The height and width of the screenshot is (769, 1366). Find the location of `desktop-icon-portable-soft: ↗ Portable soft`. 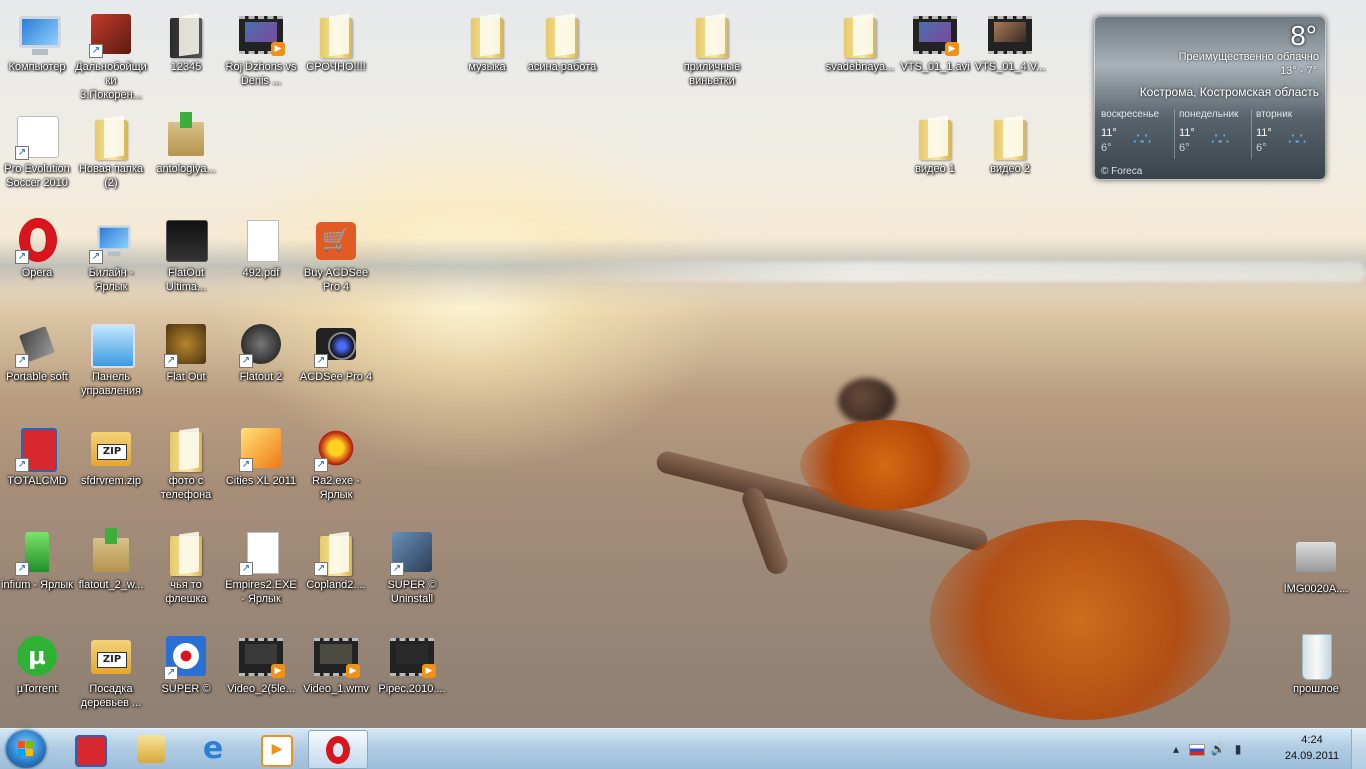

desktop-icon-portable-soft: ↗ Portable soft is located at coordinates (37, 352).